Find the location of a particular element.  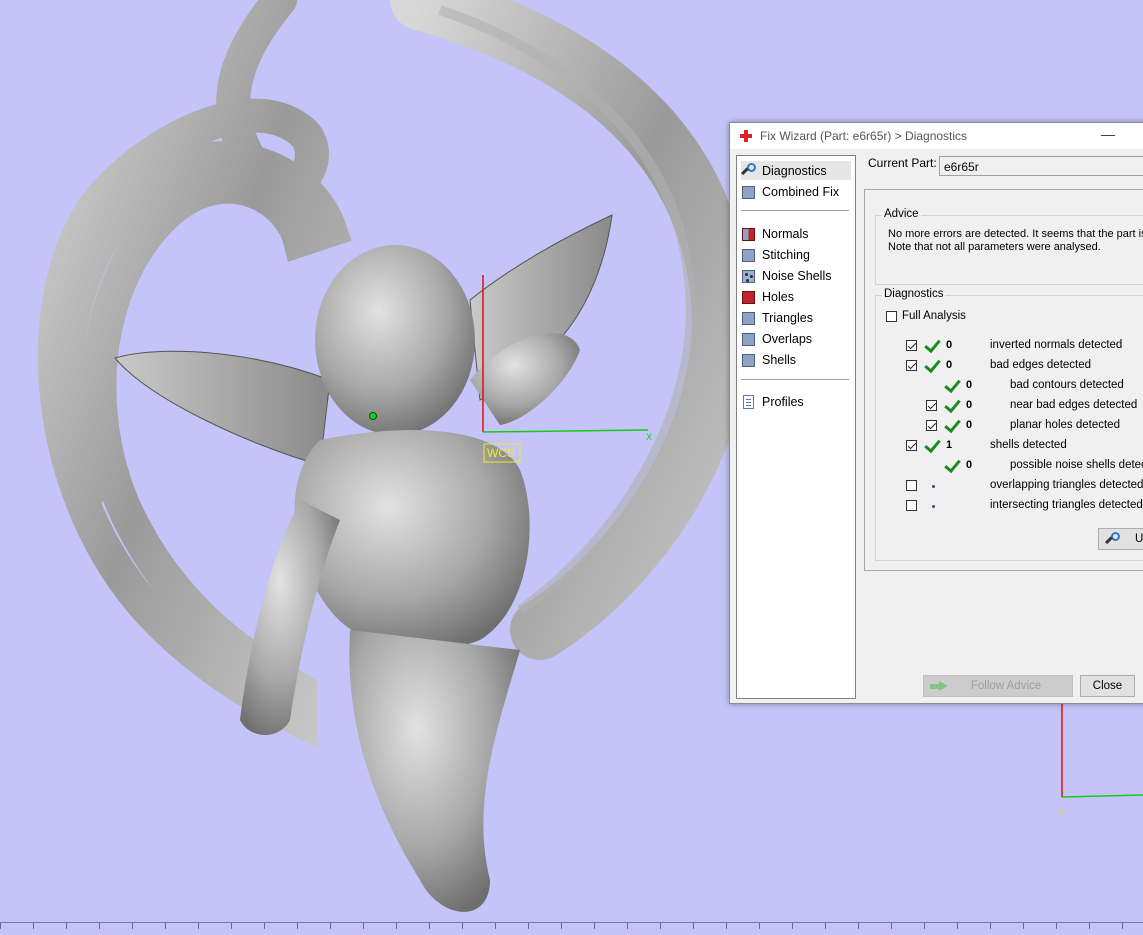

nav-item-normals: Normals is located at coordinates (778, 233).